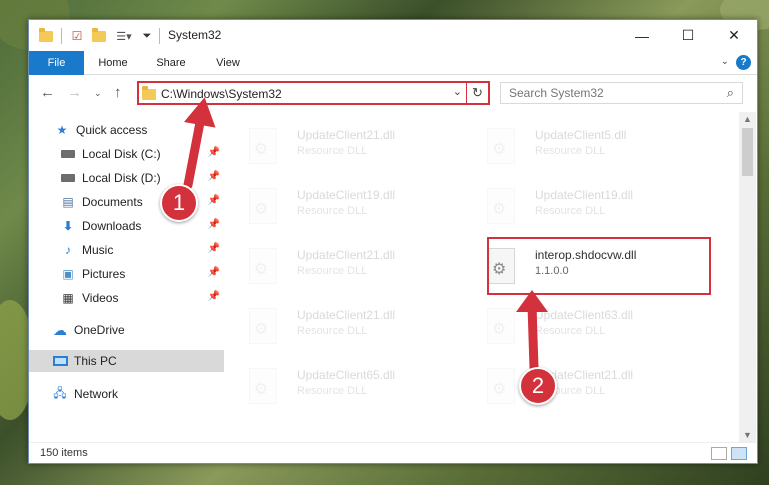  Describe the element at coordinates (60, 361) in the screenshot. I see `computer-icon` at that location.